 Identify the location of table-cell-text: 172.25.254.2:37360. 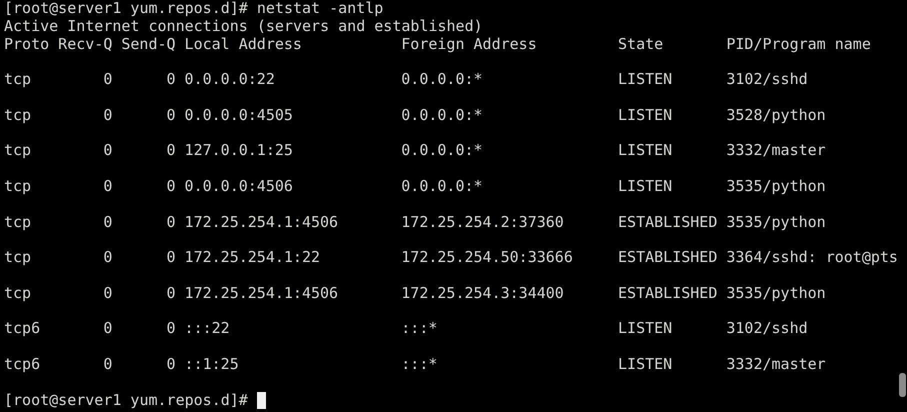
(483, 223).